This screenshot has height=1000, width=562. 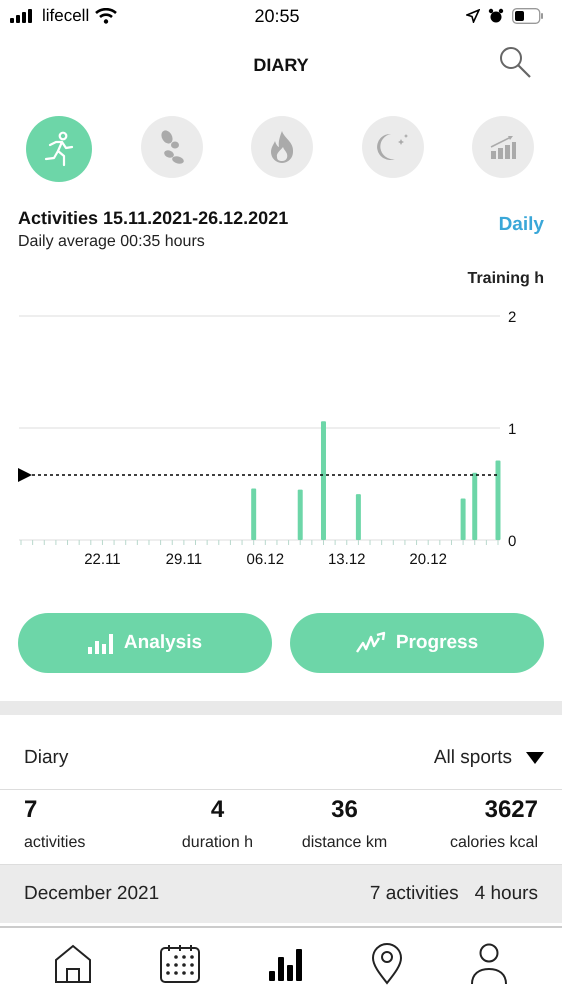 I want to click on hour-count: 4 hours, so click(x=506, y=894).